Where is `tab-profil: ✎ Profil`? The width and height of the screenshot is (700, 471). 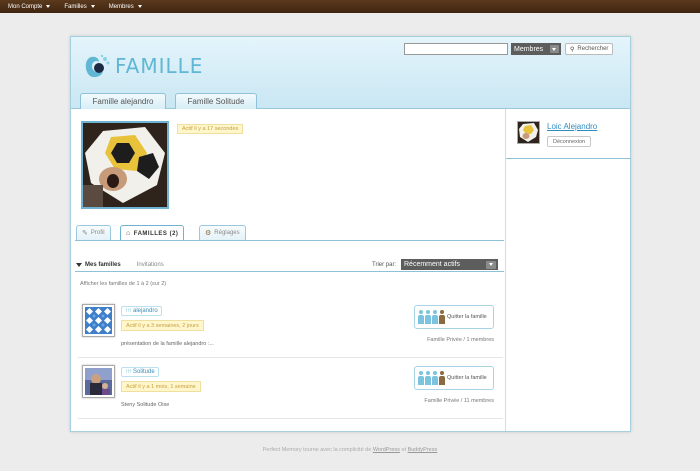
tab-profil: ✎ Profil is located at coordinates (93, 232).